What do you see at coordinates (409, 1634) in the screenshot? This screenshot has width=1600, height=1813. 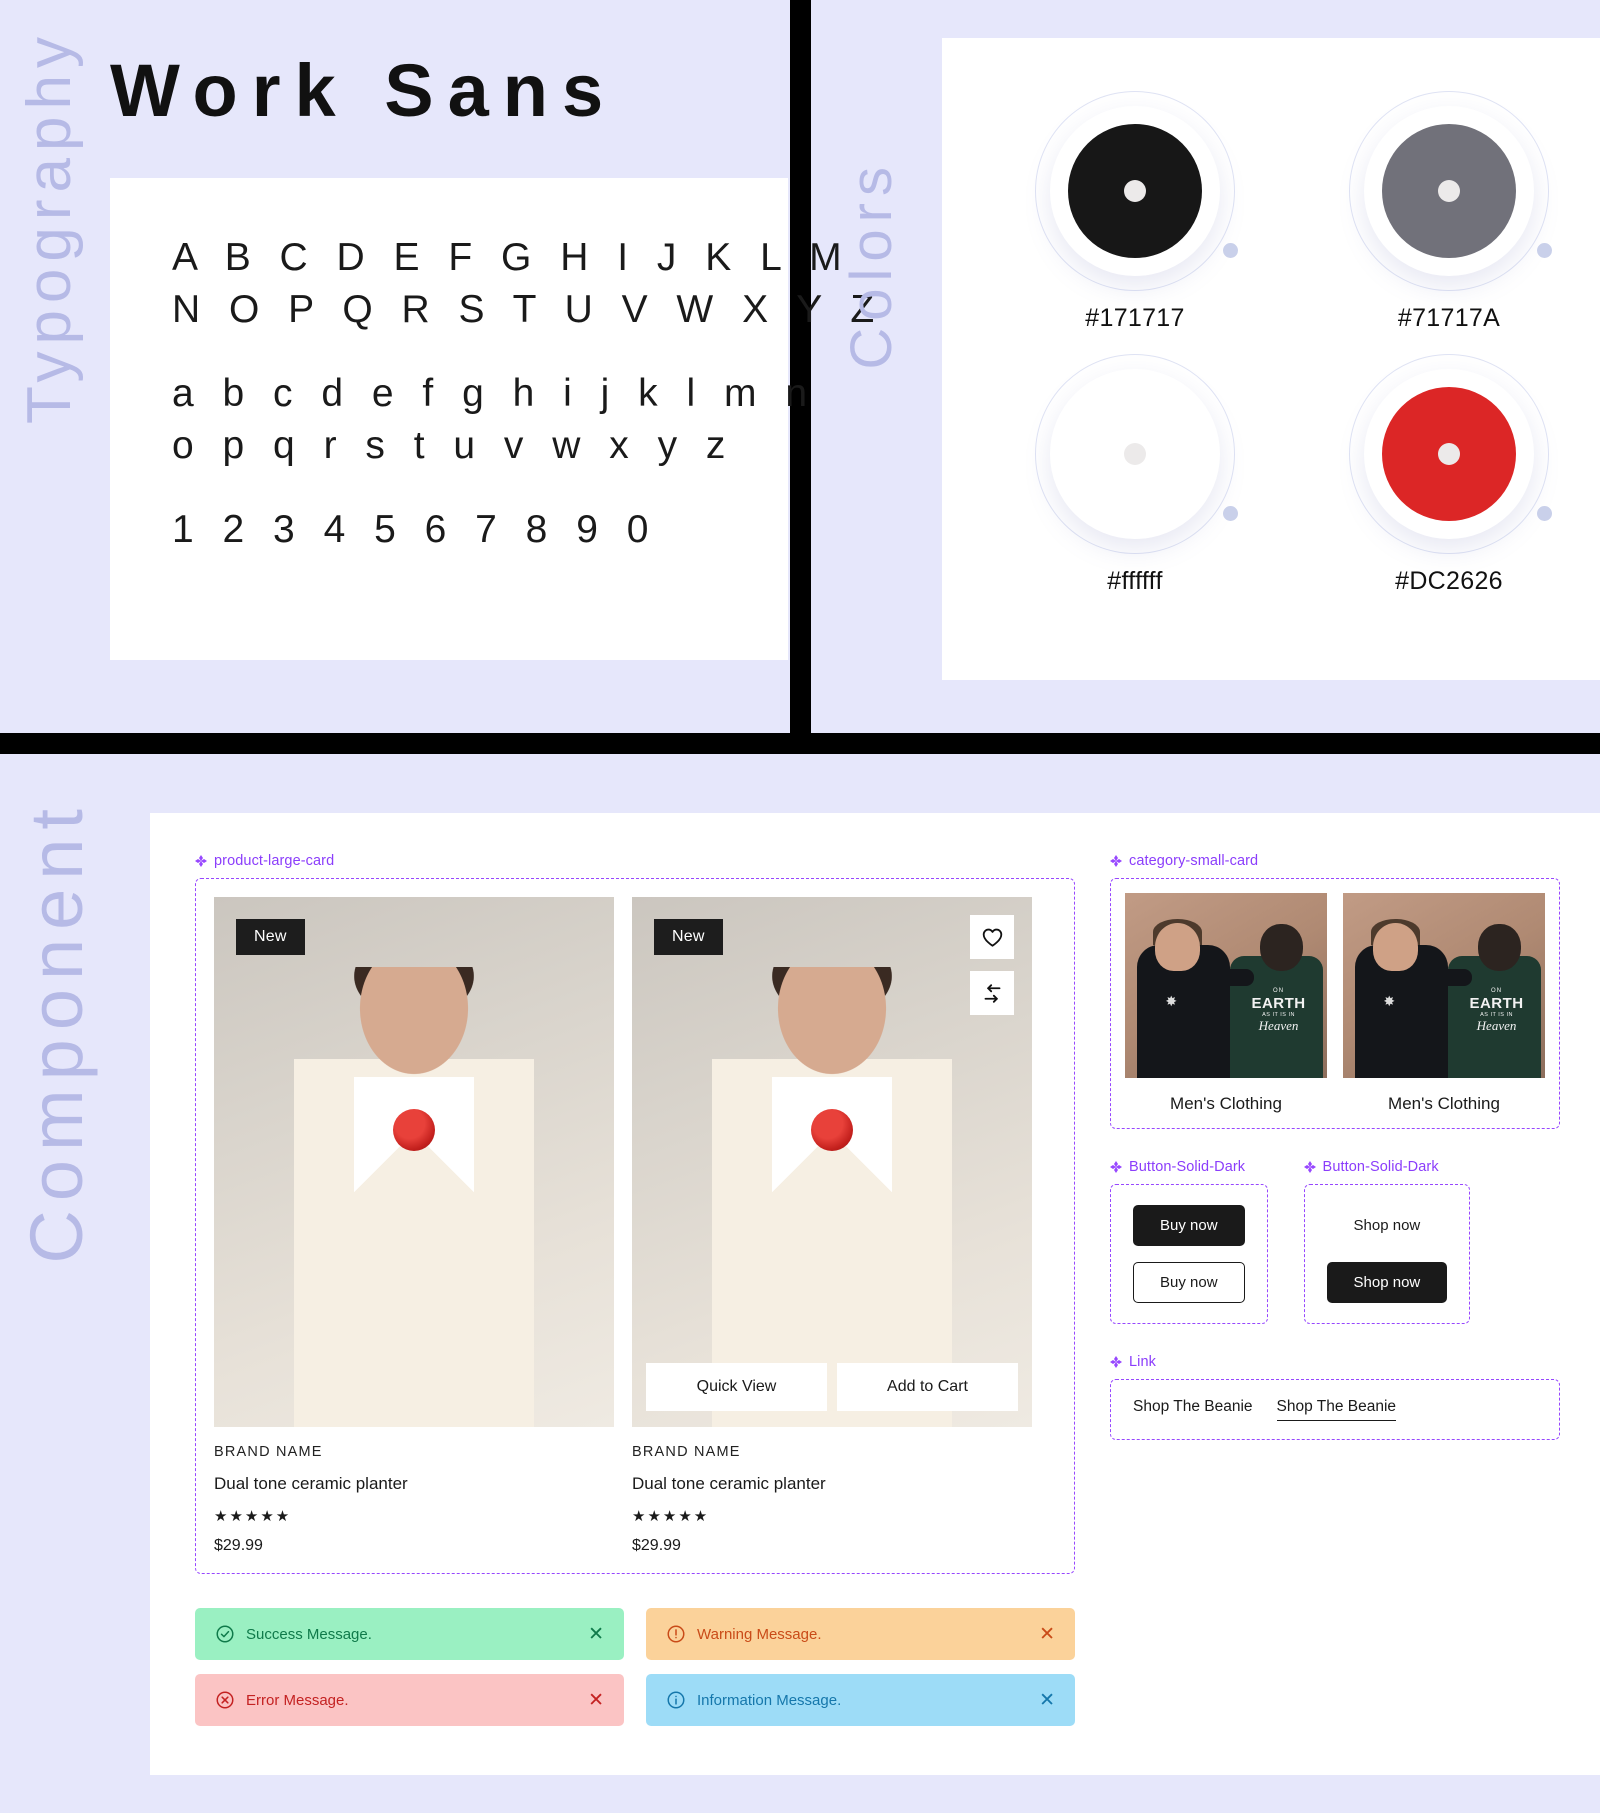 I see `alert-success: Success Message. ✕` at bounding box center [409, 1634].